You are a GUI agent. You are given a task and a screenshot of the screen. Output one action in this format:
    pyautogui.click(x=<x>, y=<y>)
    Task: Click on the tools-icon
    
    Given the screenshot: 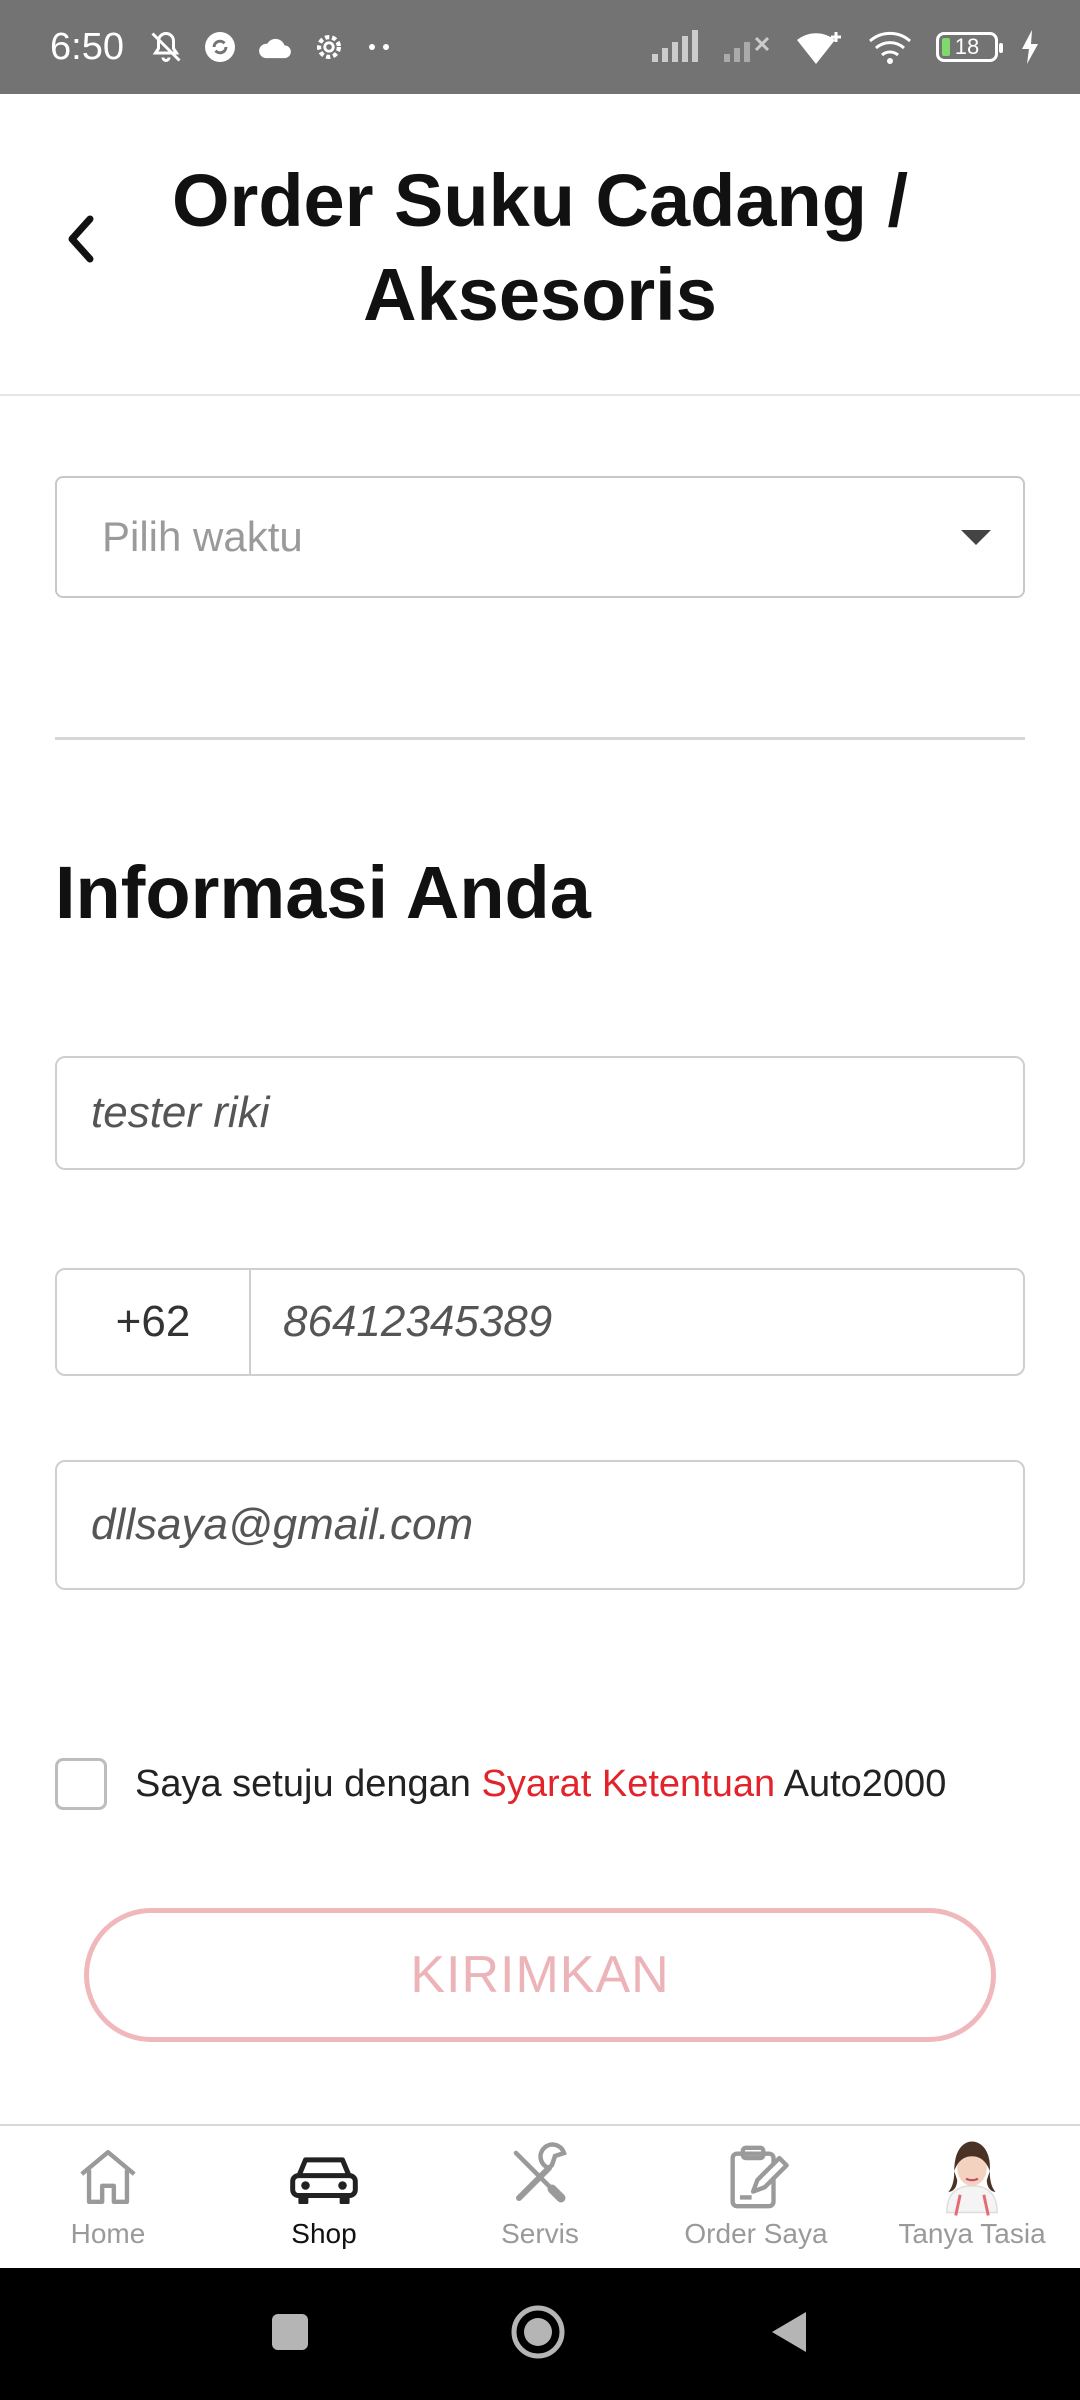 What is the action you would take?
    pyautogui.click(x=540, y=2177)
    